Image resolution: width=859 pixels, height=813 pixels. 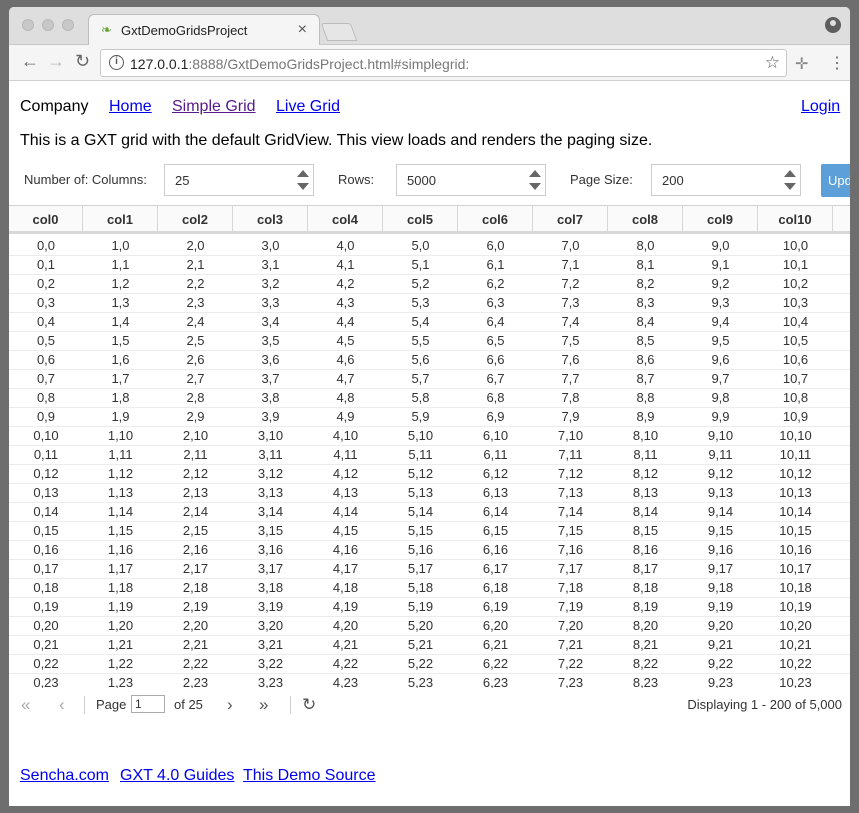 I want to click on table-row: 0,9 1,9 2,9 3,9 4,9 5,9 6,9 7,9 8,9 9,9 10,9, so click(x=429, y=417).